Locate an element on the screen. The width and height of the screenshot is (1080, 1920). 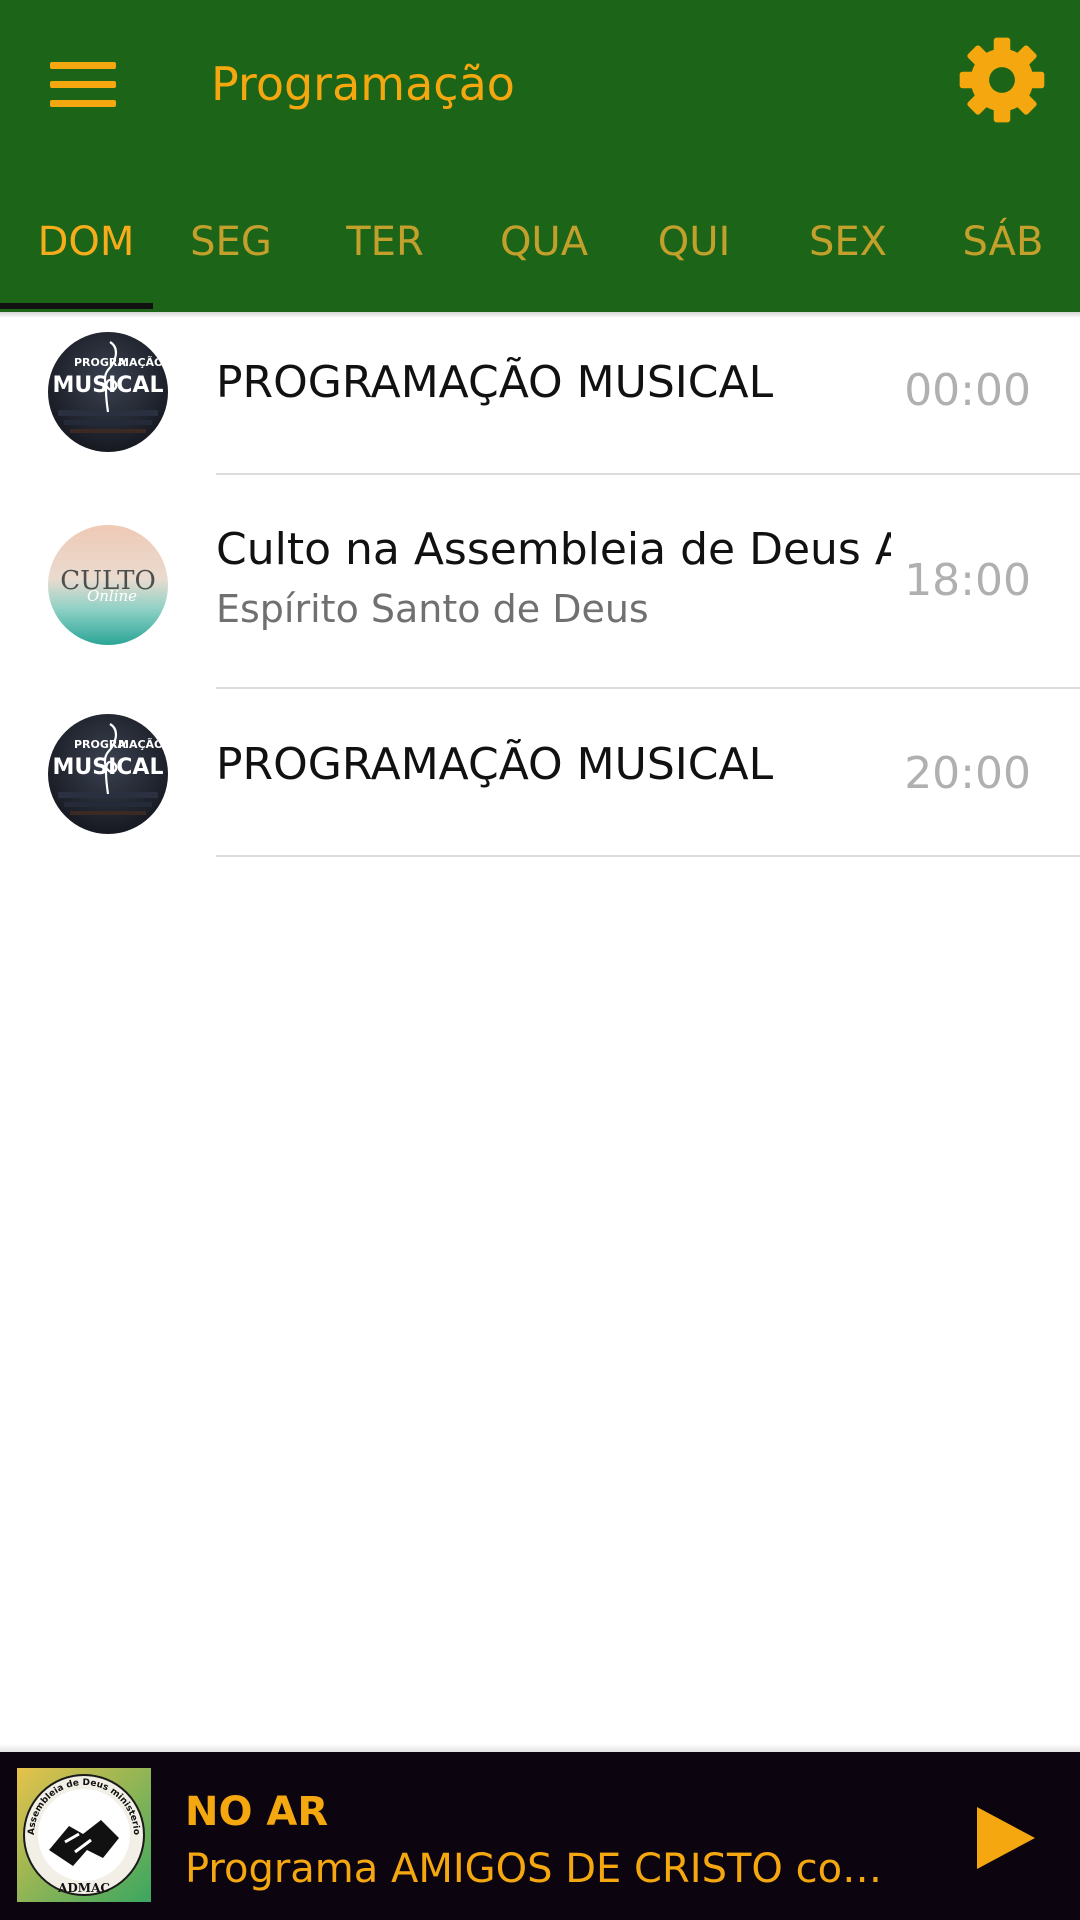
tab-dom: DOM is located at coordinates (86, 258).